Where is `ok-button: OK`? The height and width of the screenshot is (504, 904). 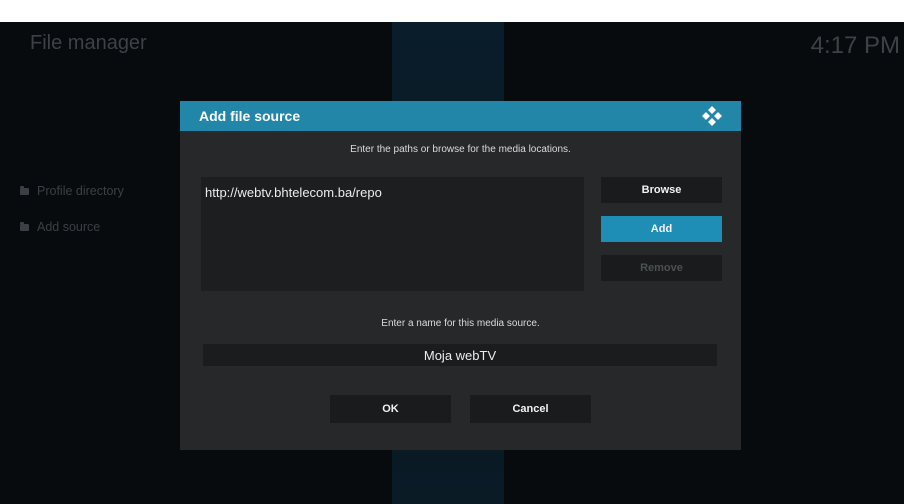
ok-button: OK is located at coordinates (390, 409).